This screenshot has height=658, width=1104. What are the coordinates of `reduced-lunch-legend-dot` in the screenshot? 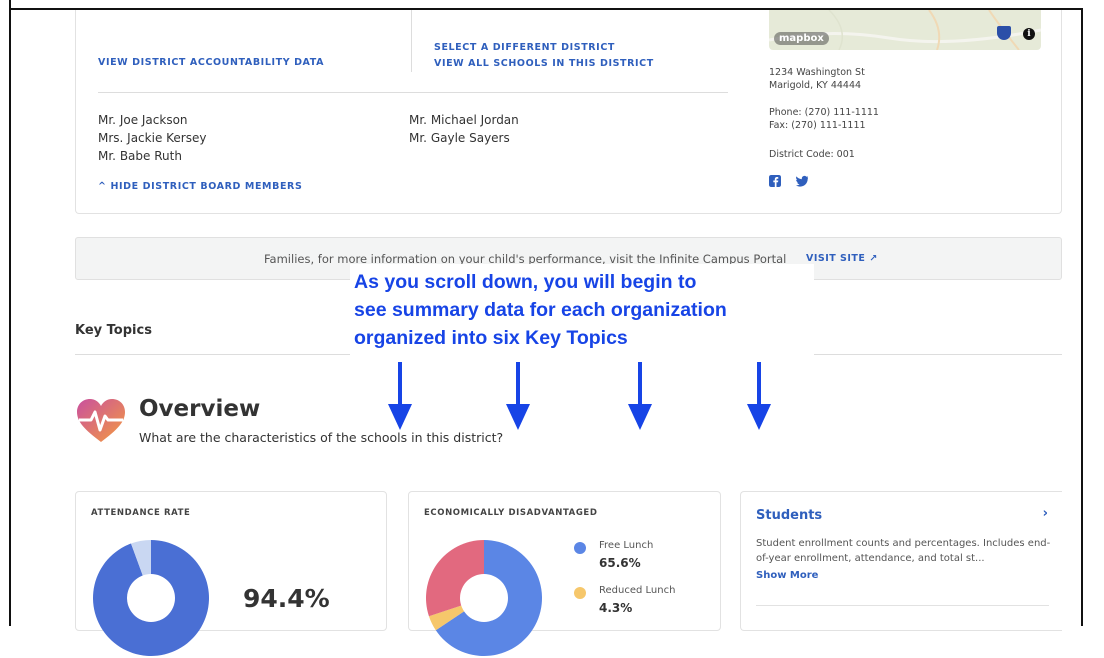 It's located at (580, 593).